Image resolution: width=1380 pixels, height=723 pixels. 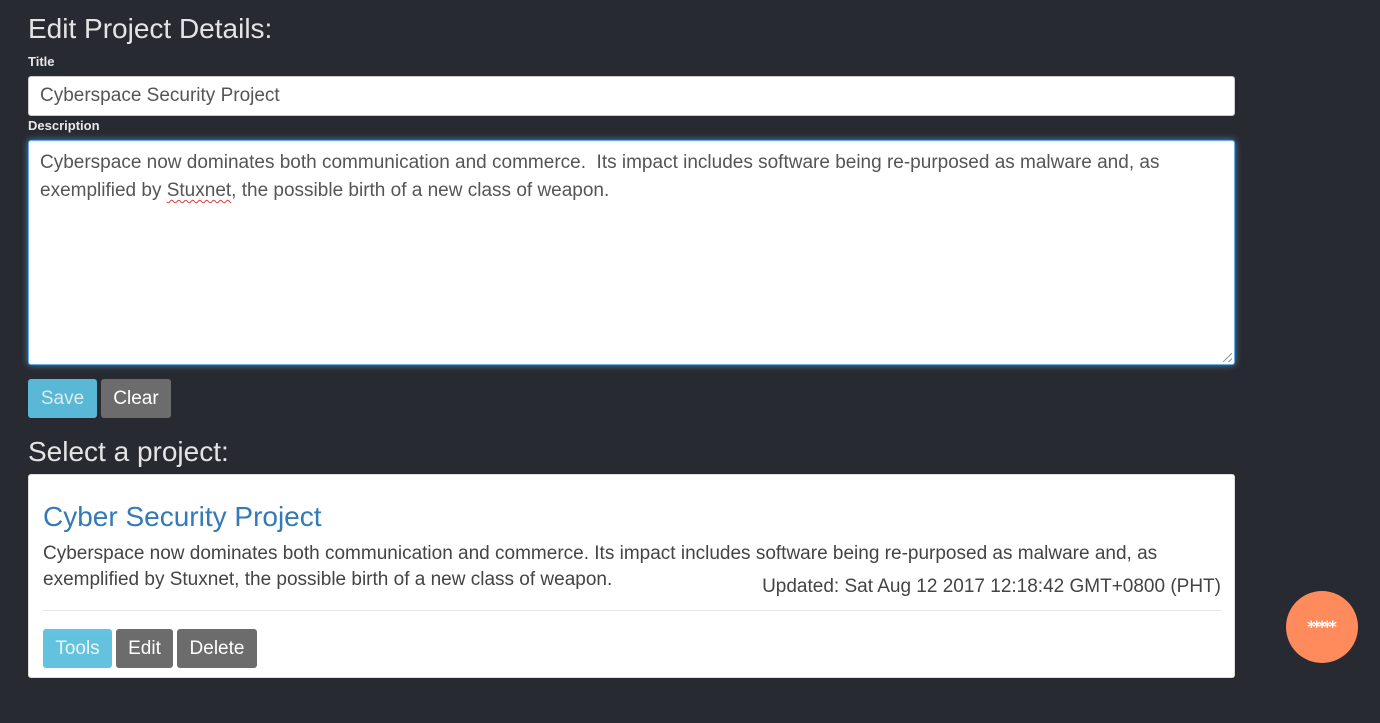 What do you see at coordinates (631, 96) in the screenshot?
I see `title-input` at bounding box center [631, 96].